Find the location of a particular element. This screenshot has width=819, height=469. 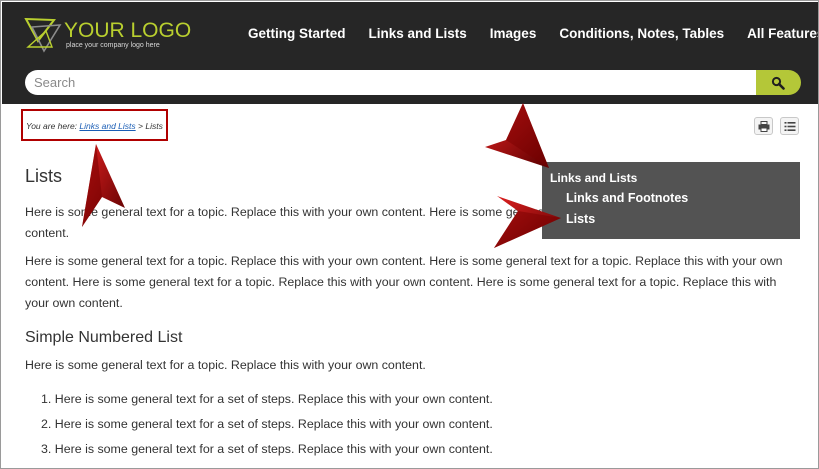

nav-conditions-notes-tables: Conditions, Notes, Tables is located at coordinates (641, 33).